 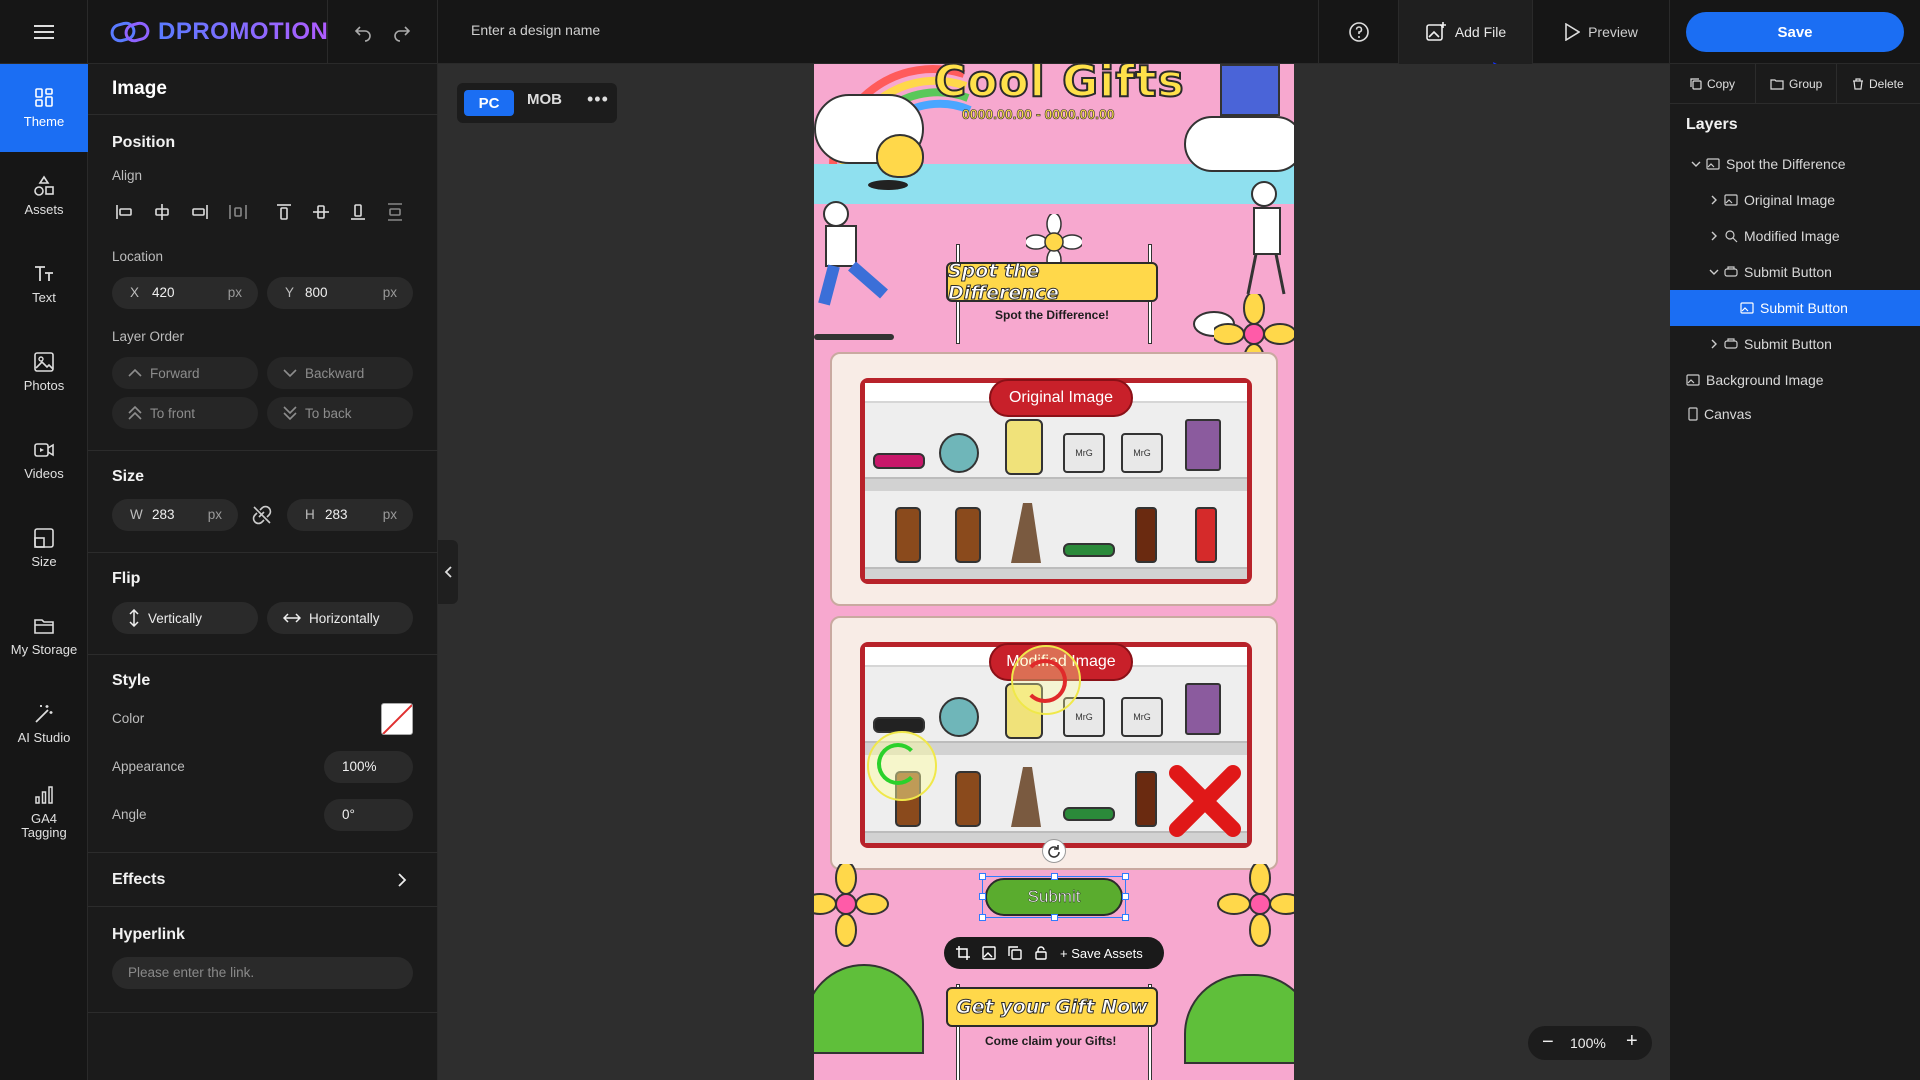 What do you see at coordinates (1795, 380) in the screenshot?
I see `layer-row: Background Image` at bounding box center [1795, 380].